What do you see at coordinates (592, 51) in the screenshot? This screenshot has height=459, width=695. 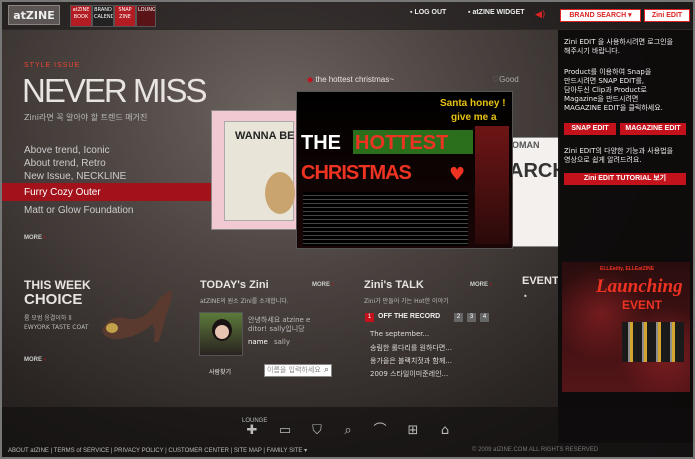 I see `panel-intro-2: 해주시기 바랍니다.` at bounding box center [592, 51].